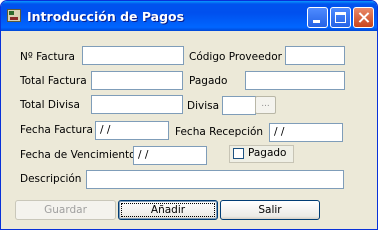 Image resolution: width=378 pixels, height=240 pixels. I want to click on fecha-recepcion-input: / /, so click(306, 132).